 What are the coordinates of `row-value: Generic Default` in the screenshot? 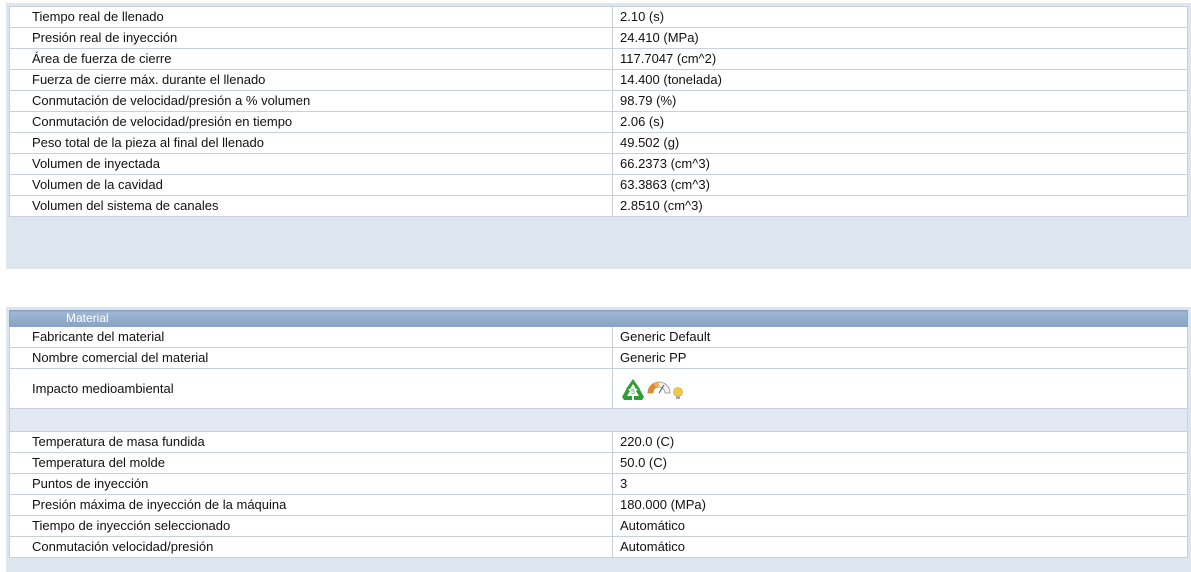 It's located at (900, 337).